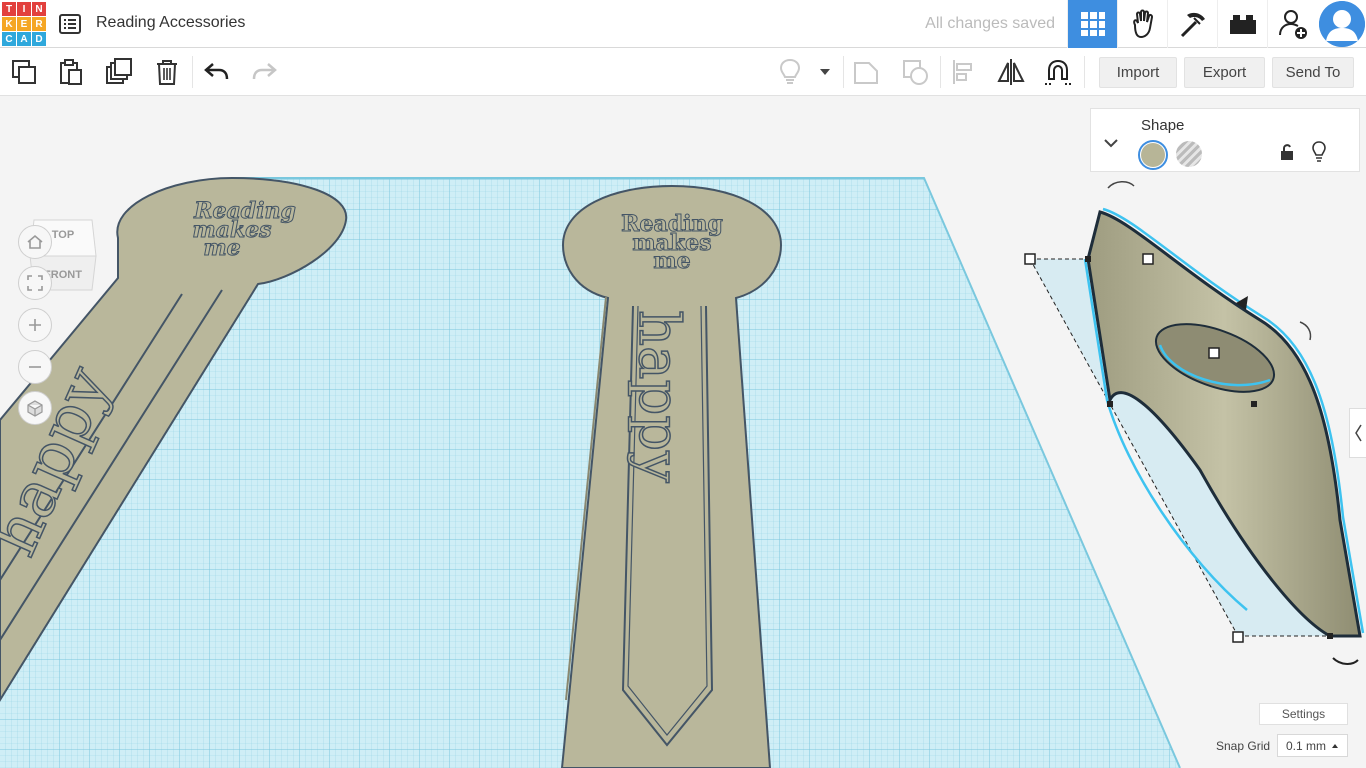 The height and width of the screenshot is (768, 1366). I want to click on plus-icon, so click(35, 325).